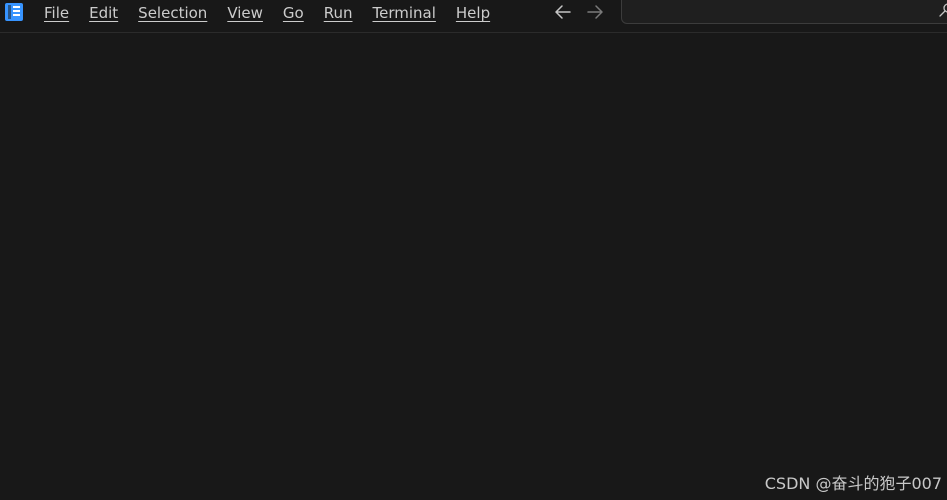  What do you see at coordinates (14, 12) in the screenshot?
I see `vscode-logo-icon` at bounding box center [14, 12].